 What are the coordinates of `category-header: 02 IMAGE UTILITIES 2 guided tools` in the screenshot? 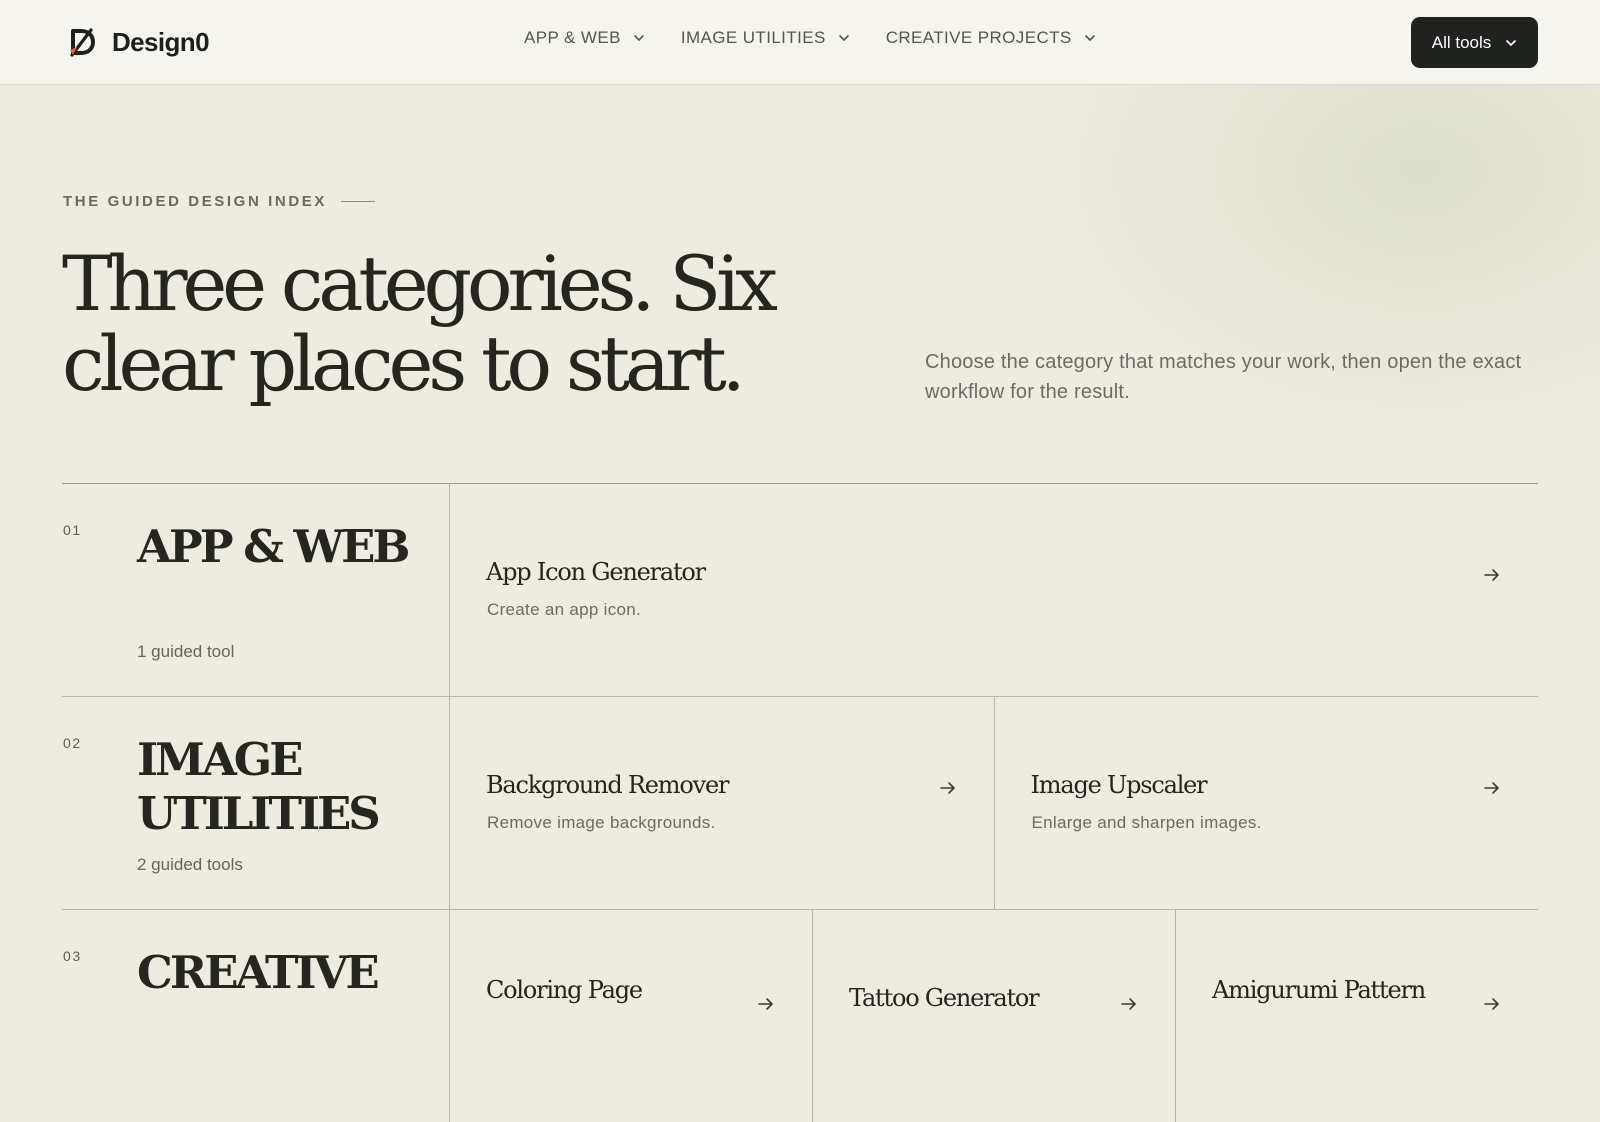 It's located at (256, 803).